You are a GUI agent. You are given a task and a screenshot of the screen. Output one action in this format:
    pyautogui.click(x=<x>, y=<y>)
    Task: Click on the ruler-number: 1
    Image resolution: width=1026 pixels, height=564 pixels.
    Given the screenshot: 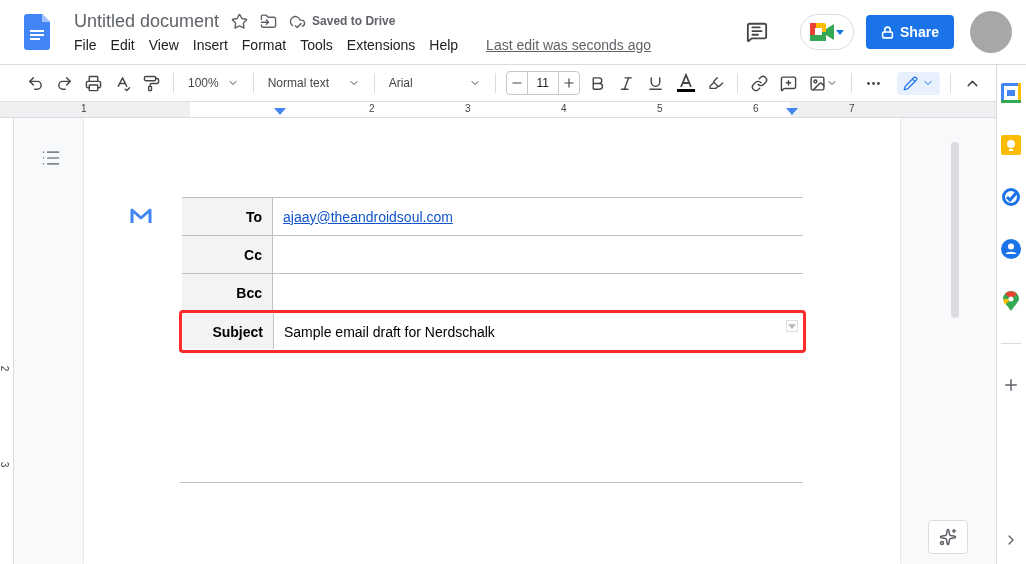 What is the action you would take?
    pyautogui.click(x=84, y=108)
    